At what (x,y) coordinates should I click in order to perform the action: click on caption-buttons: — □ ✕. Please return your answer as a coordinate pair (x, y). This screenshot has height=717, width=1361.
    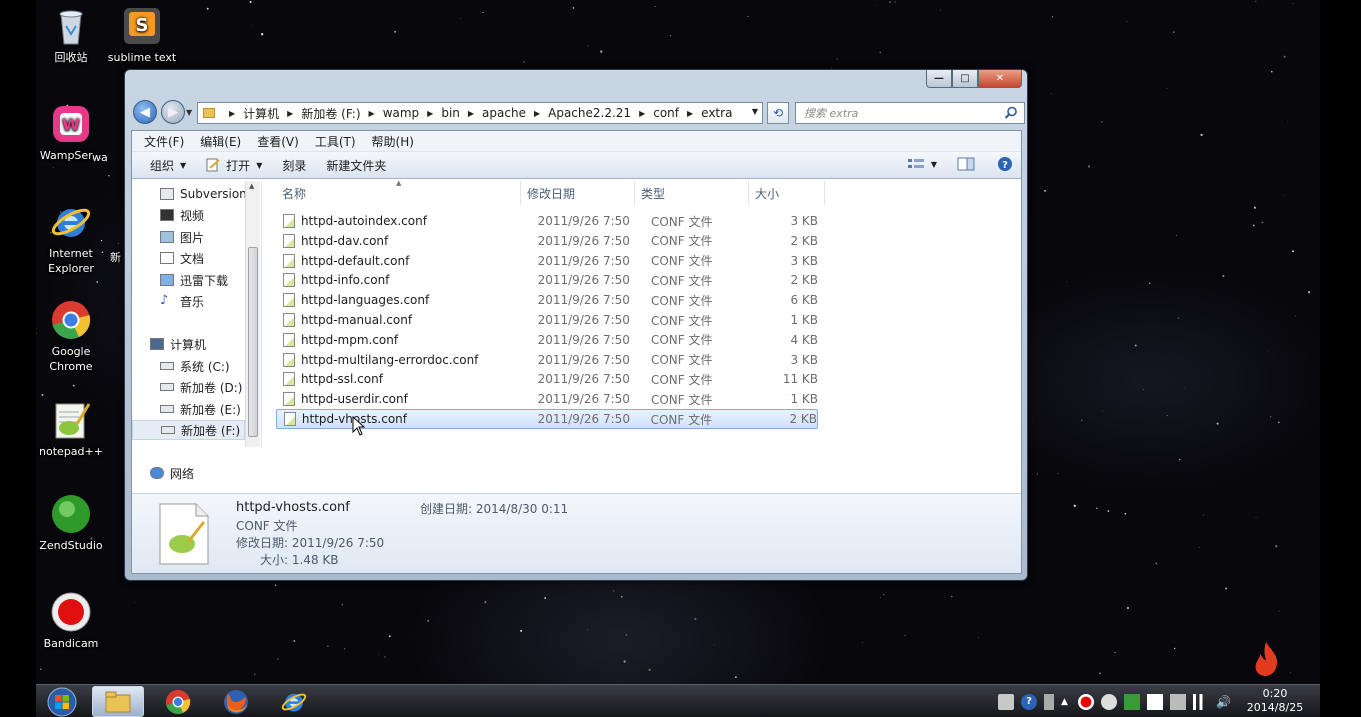
    Looking at the image, I should click on (974, 79).